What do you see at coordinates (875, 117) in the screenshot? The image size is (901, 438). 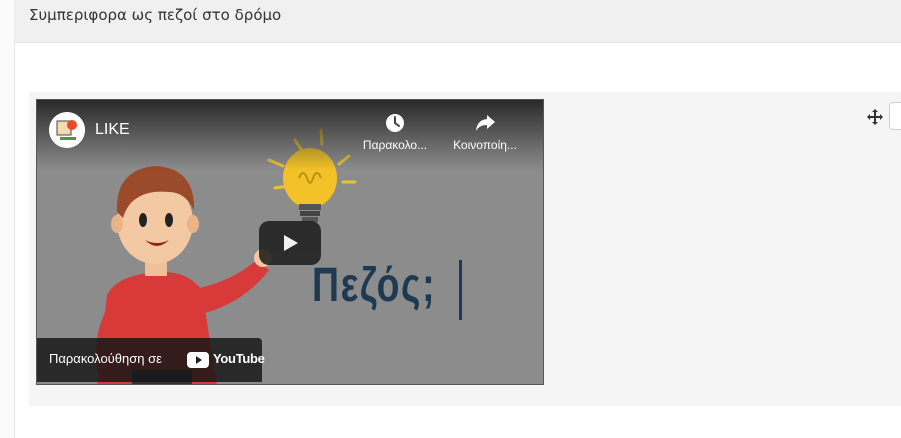 I see `move-icon` at bounding box center [875, 117].